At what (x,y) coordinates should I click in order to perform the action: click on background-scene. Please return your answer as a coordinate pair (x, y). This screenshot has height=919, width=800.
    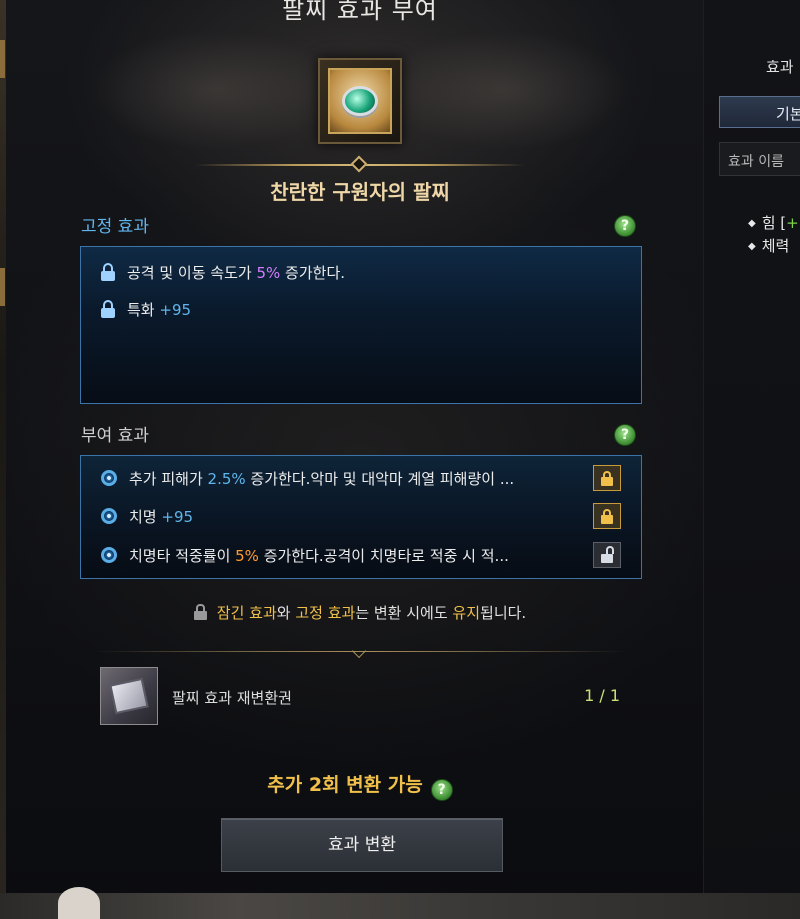
    Looking at the image, I should click on (400, 906).